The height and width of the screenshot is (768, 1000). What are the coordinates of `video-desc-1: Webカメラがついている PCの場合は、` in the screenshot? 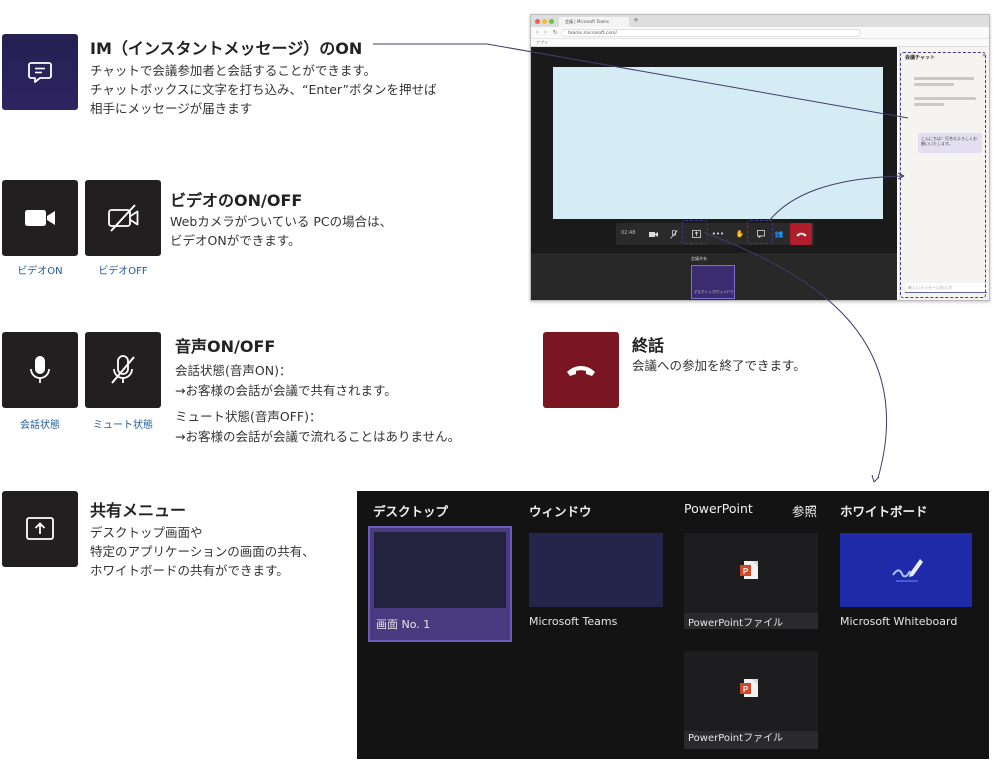 It's located at (281, 221).